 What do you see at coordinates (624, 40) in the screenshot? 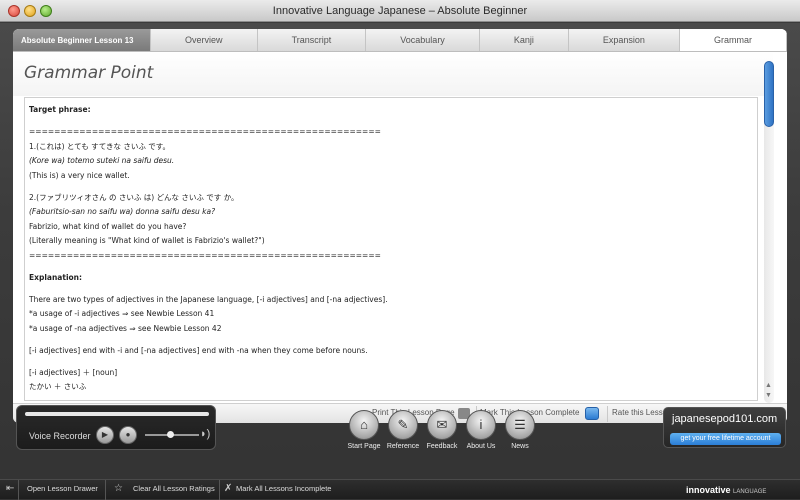
I see `tab-expansion: Expansion` at bounding box center [624, 40].